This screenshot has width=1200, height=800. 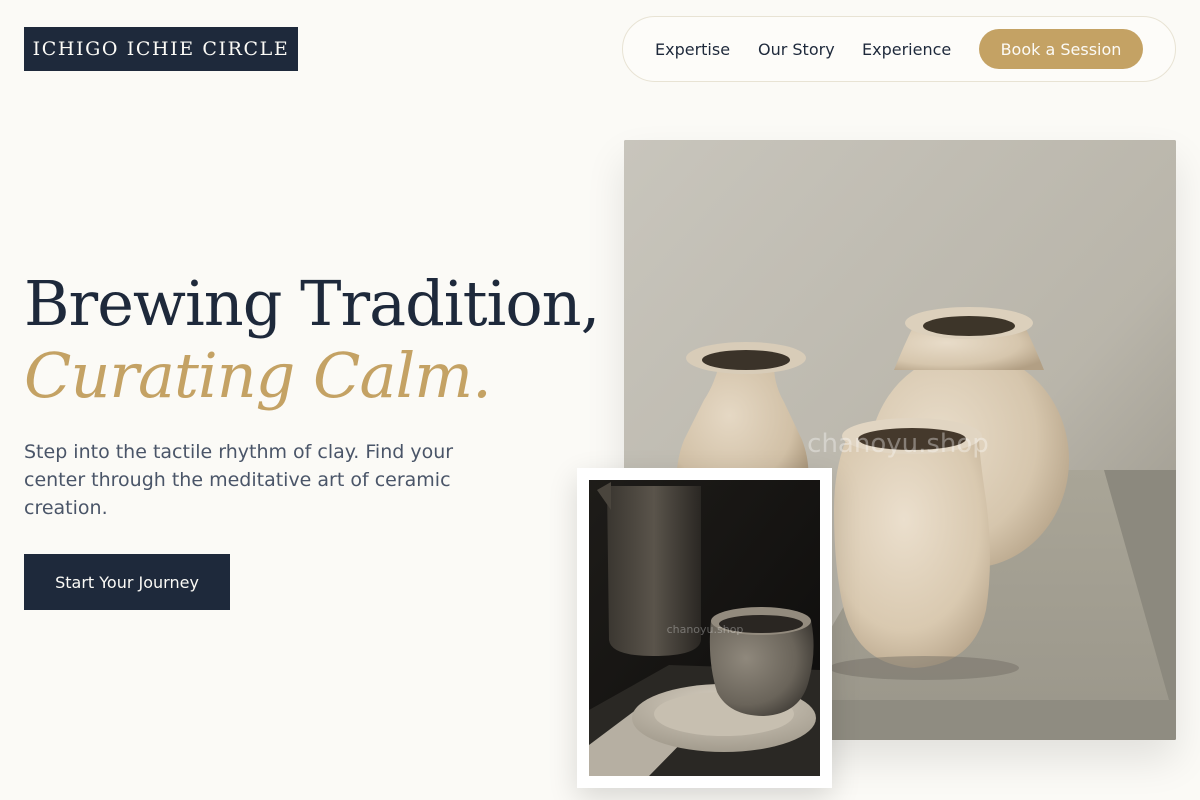 I want to click on brand-logo: ICHIGO ICHIE CIRCLE, so click(x=161, y=49).